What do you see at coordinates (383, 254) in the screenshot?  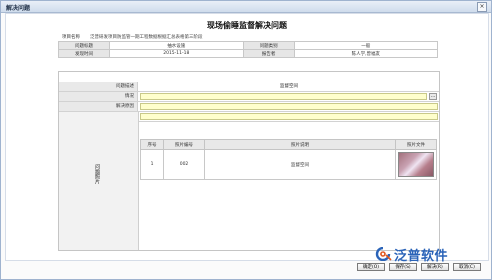 I see `brand-logo-icon` at bounding box center [383, 254].